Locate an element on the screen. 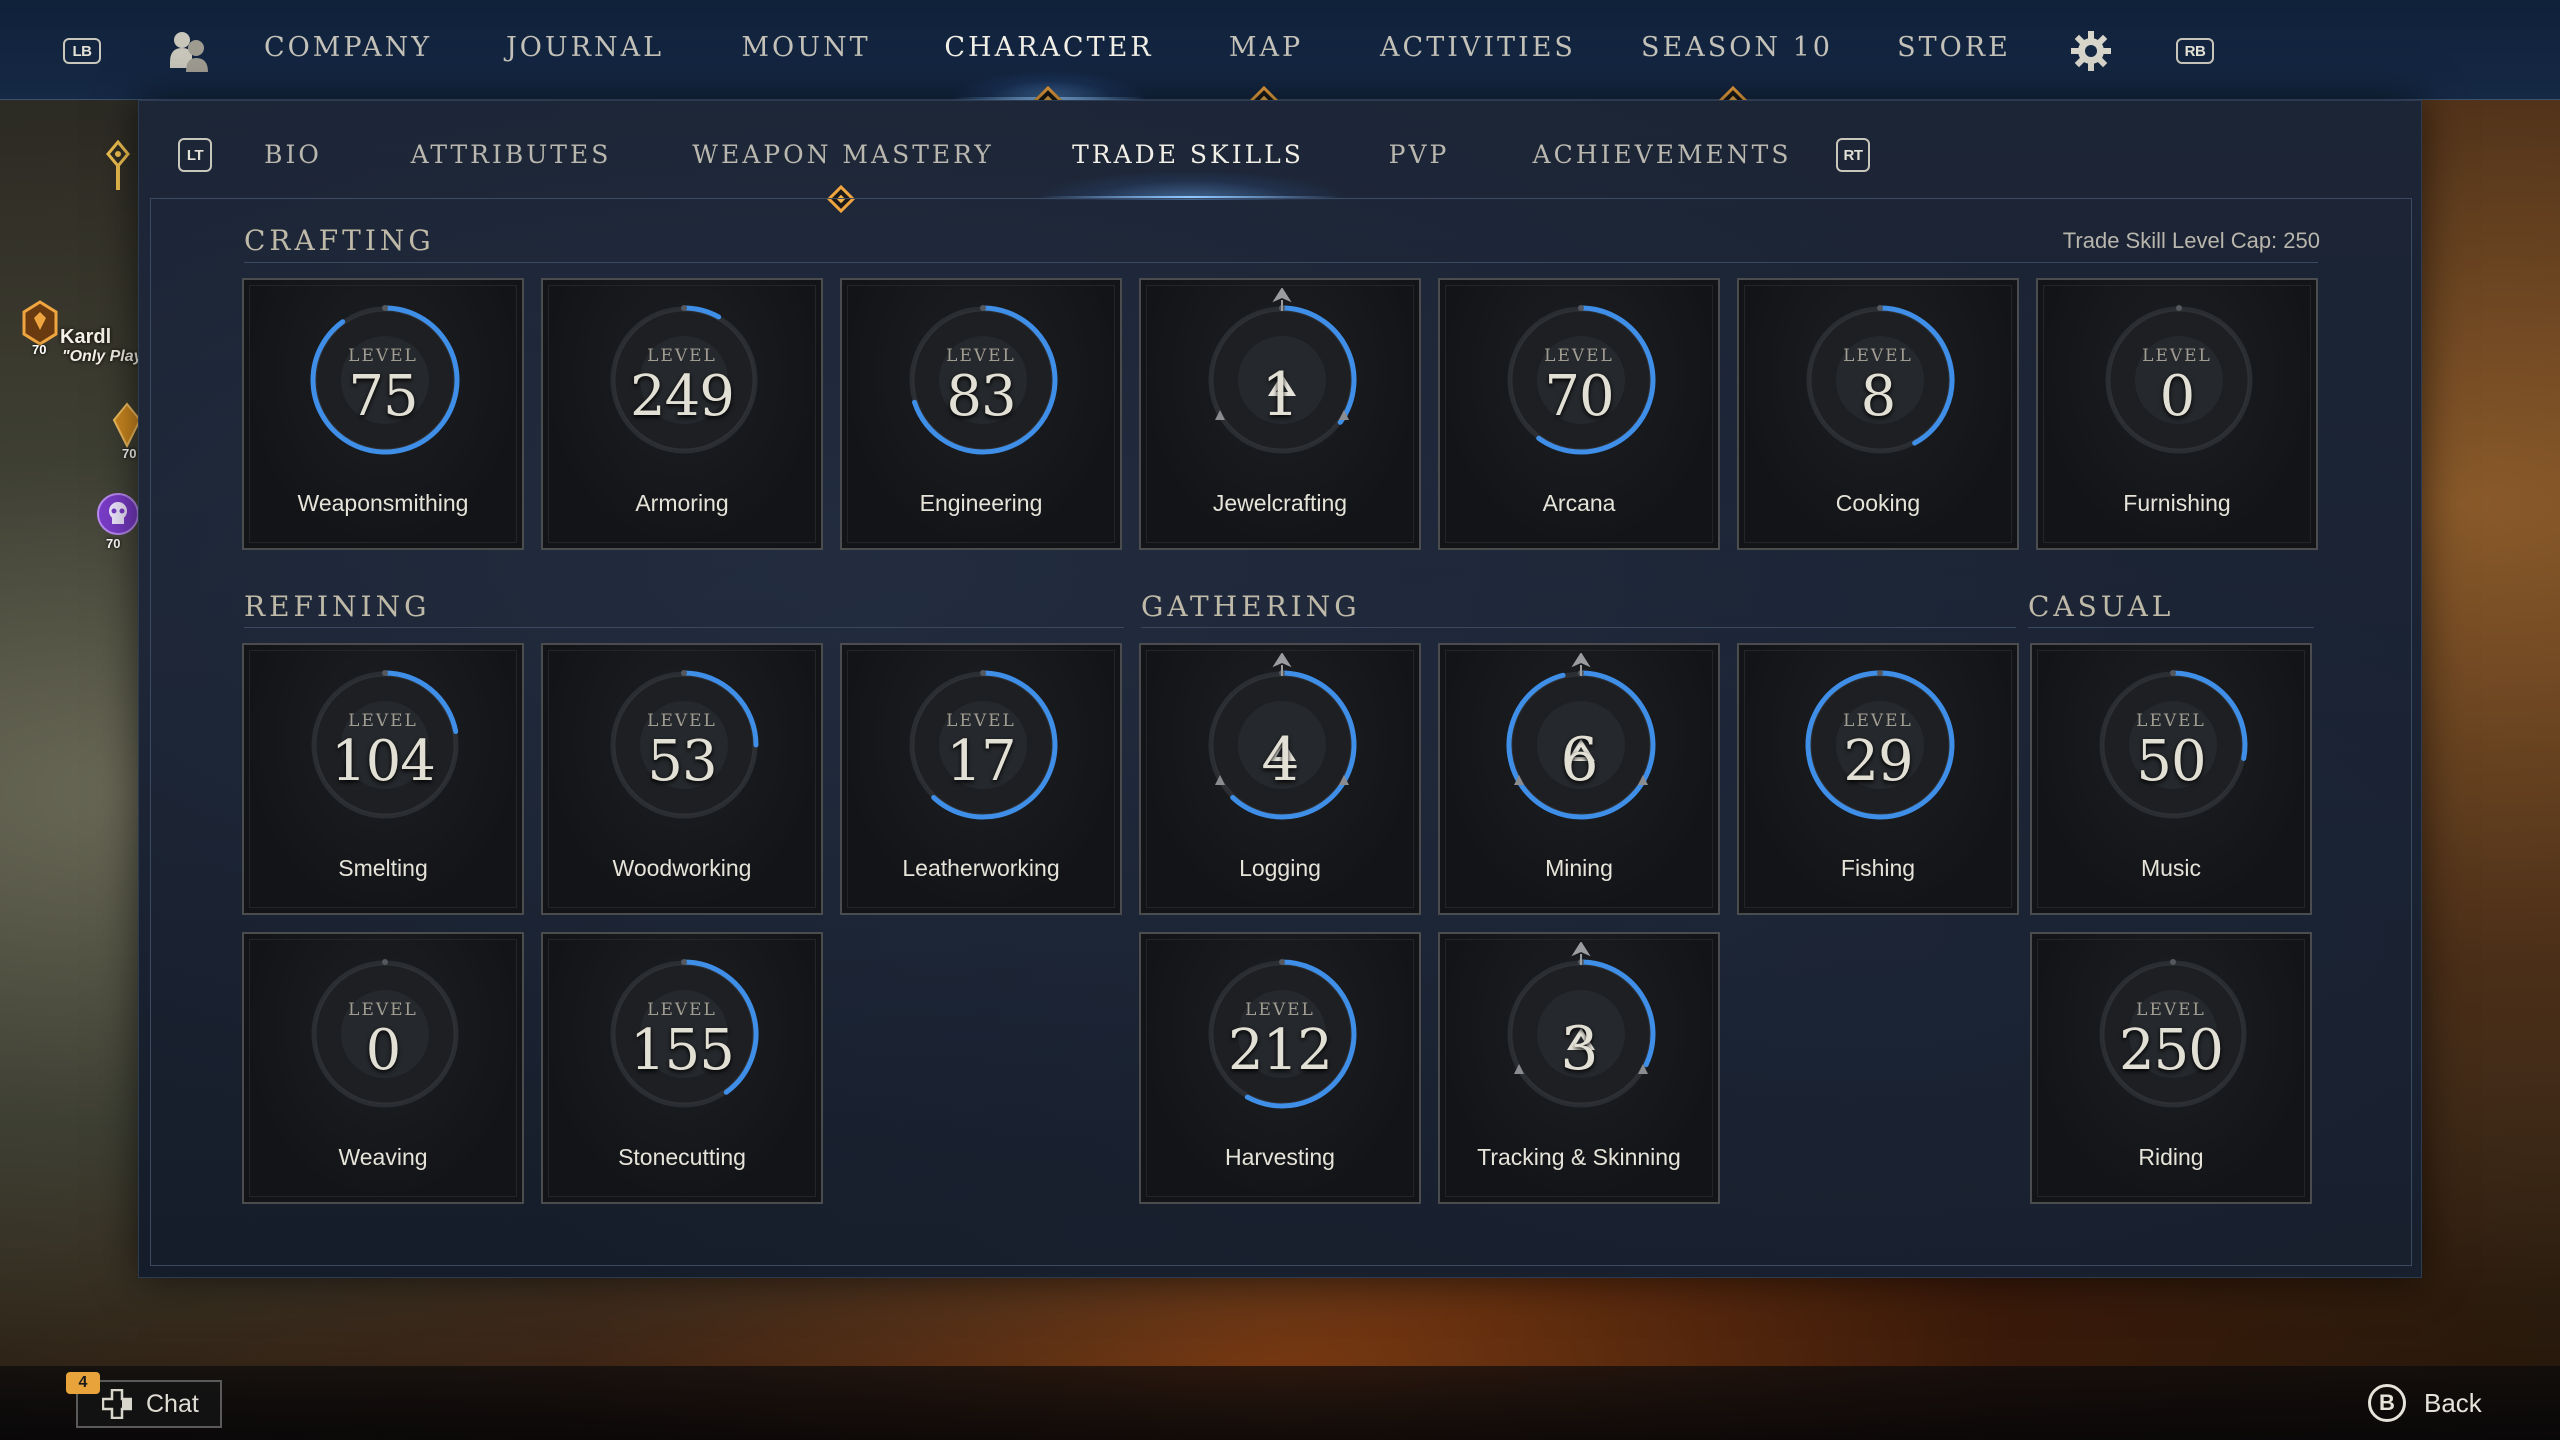 The height and width of the screenshot is (1440, 2560). back-button: B Back is located at coordinates (2425, 1403).